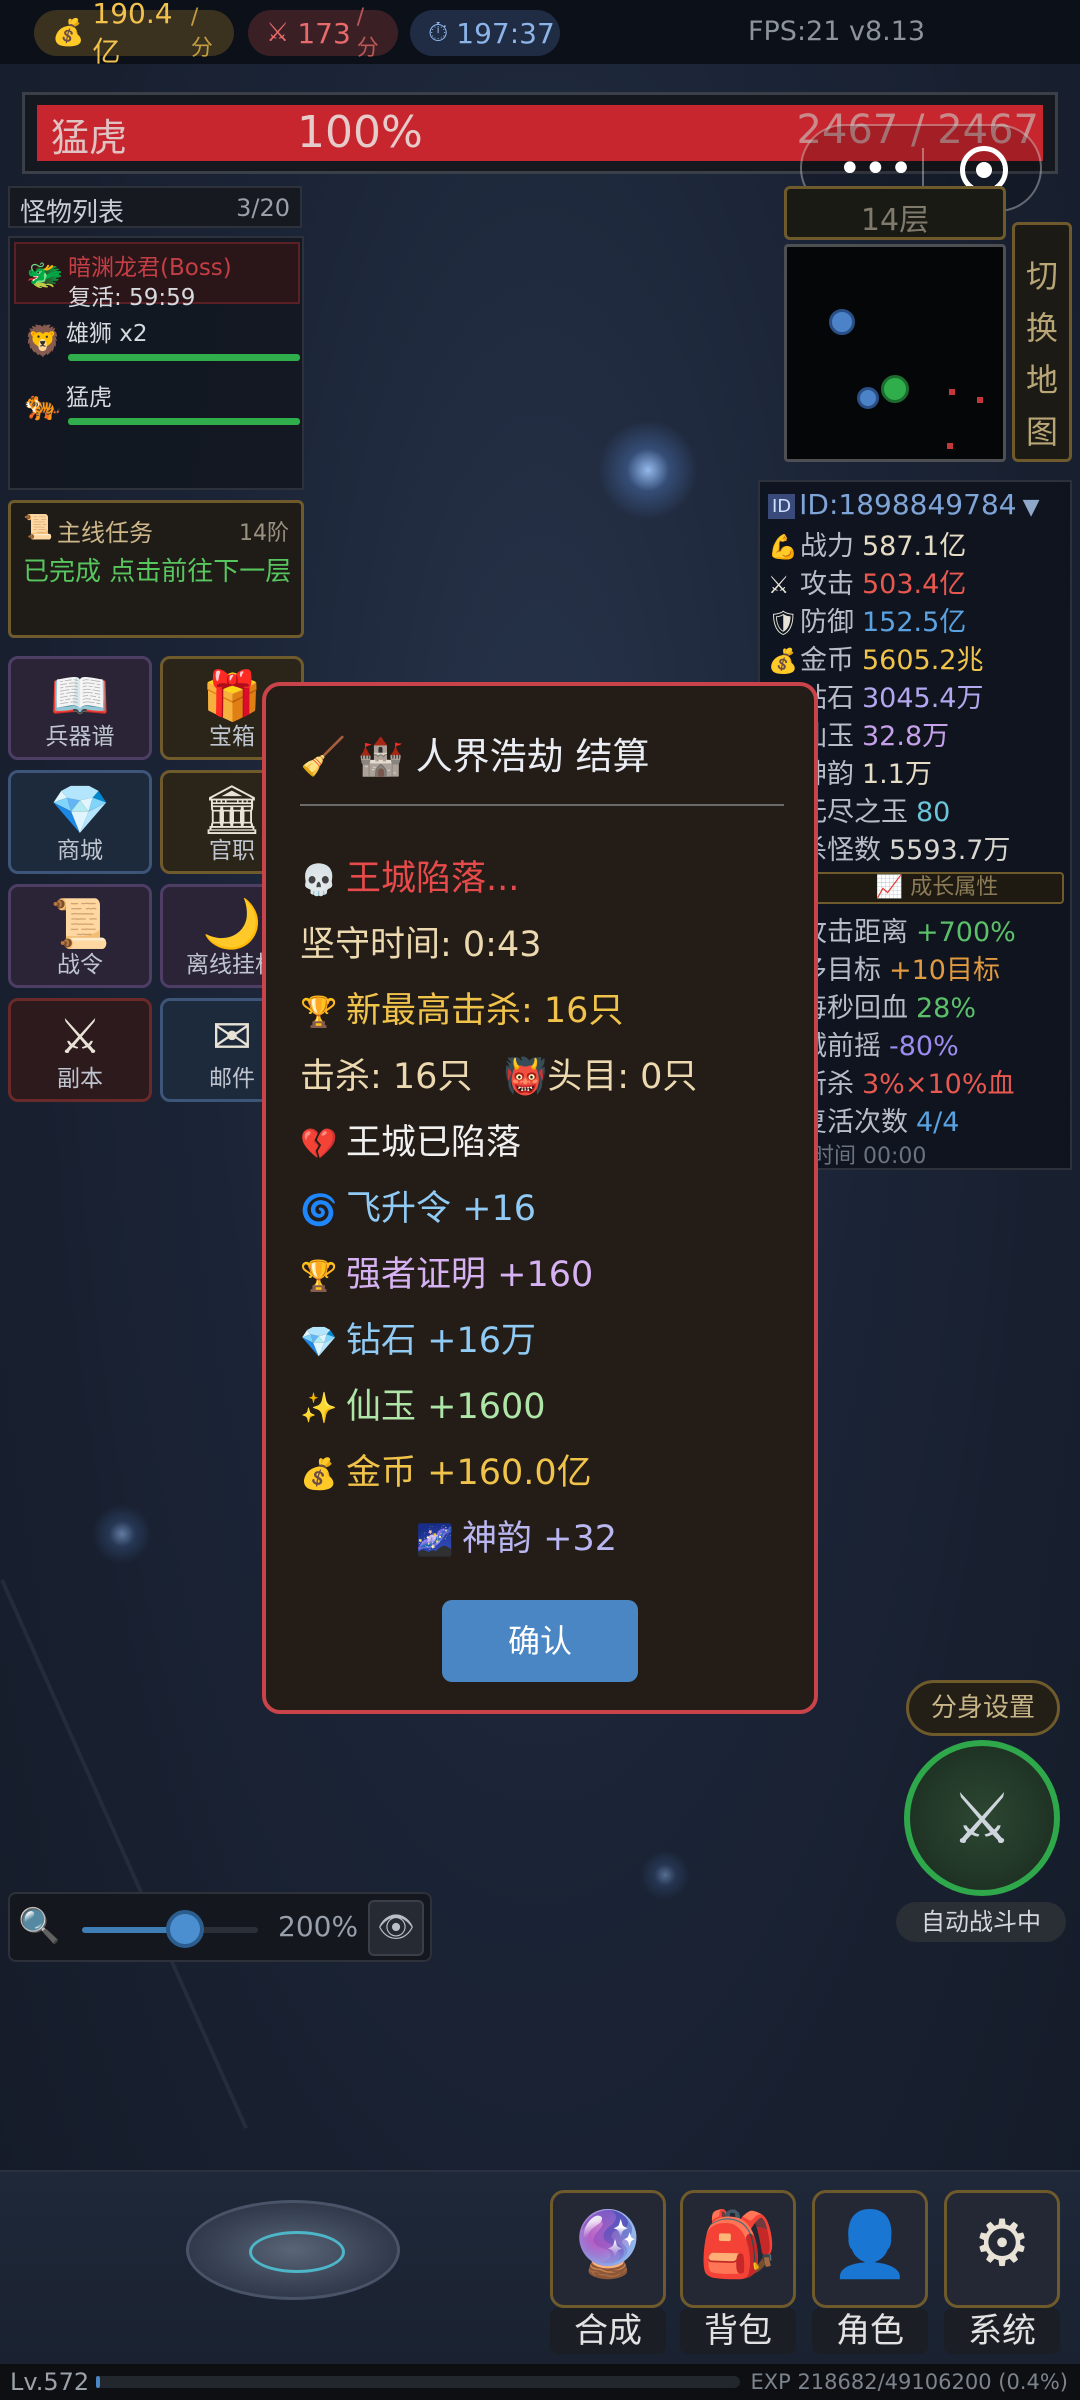 The height and width of the screenshot is (2400, 1080). I want to click on kill-rate-pill: ⚔ 173 /分, so click(323, 33).